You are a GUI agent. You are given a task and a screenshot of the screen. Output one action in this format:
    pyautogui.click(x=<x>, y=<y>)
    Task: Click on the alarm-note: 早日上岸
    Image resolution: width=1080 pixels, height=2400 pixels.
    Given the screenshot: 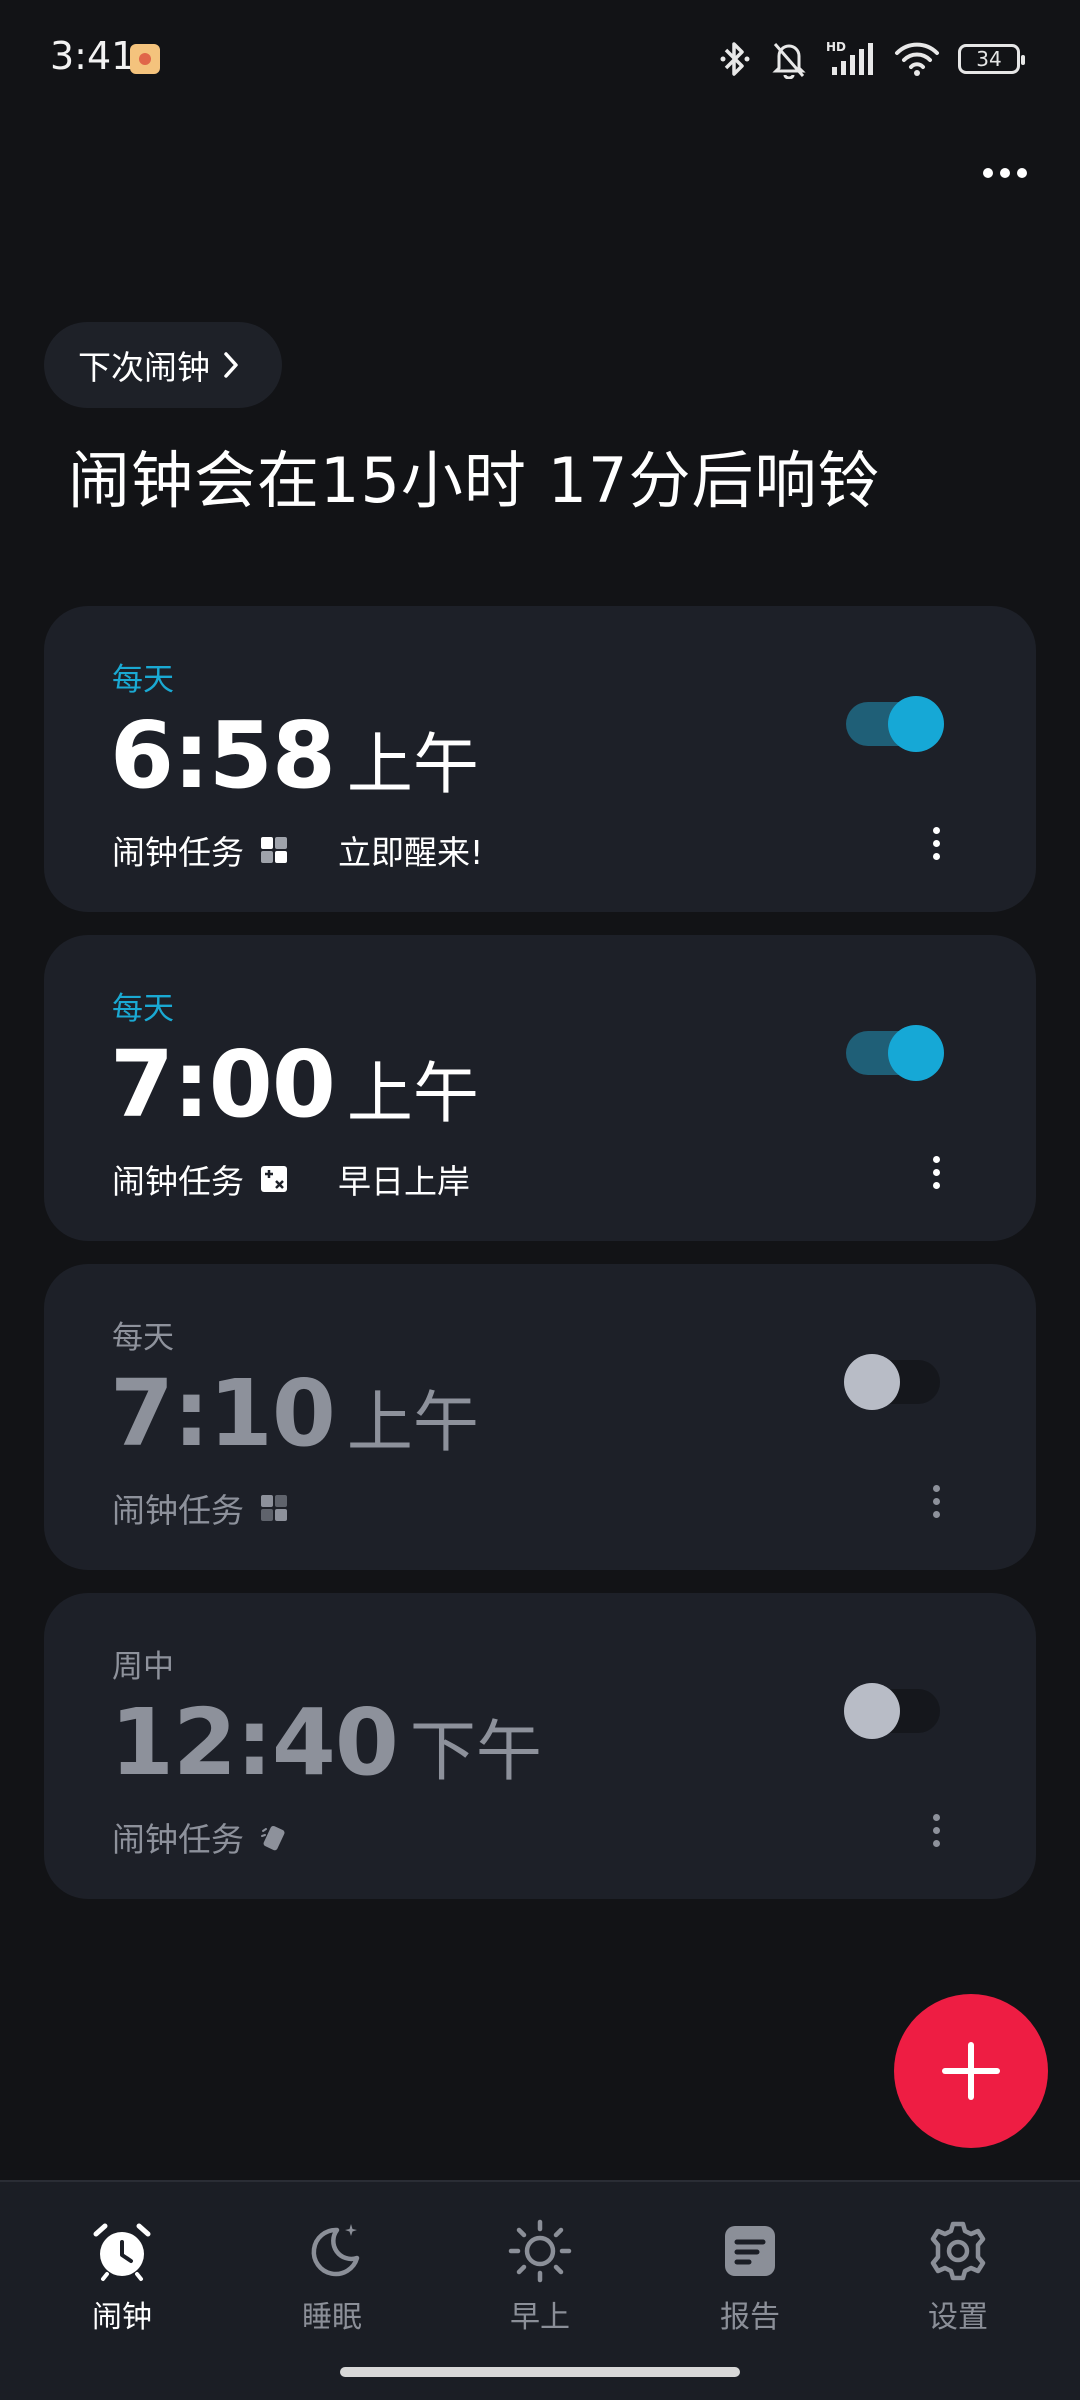 What is the action you would take?
    pyautogui.click(x=404, y=1181)
    